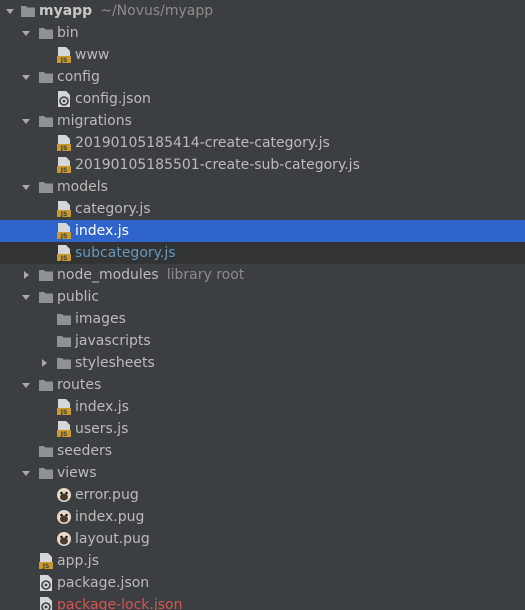 Image resolution: width=525 pixels, height=610 pixels. Describe the element at coordinates (262, 319) in the screenshot. I see `tree-row-images: images` at that location.